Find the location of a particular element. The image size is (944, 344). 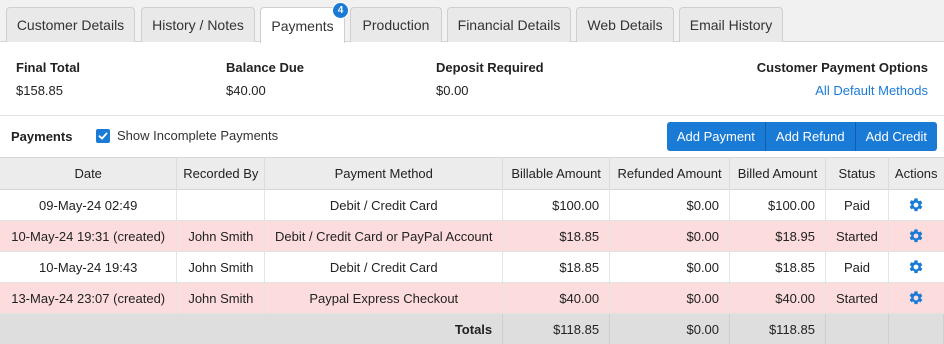

tab-email-history: Email History is located at coordinates (731, 24).